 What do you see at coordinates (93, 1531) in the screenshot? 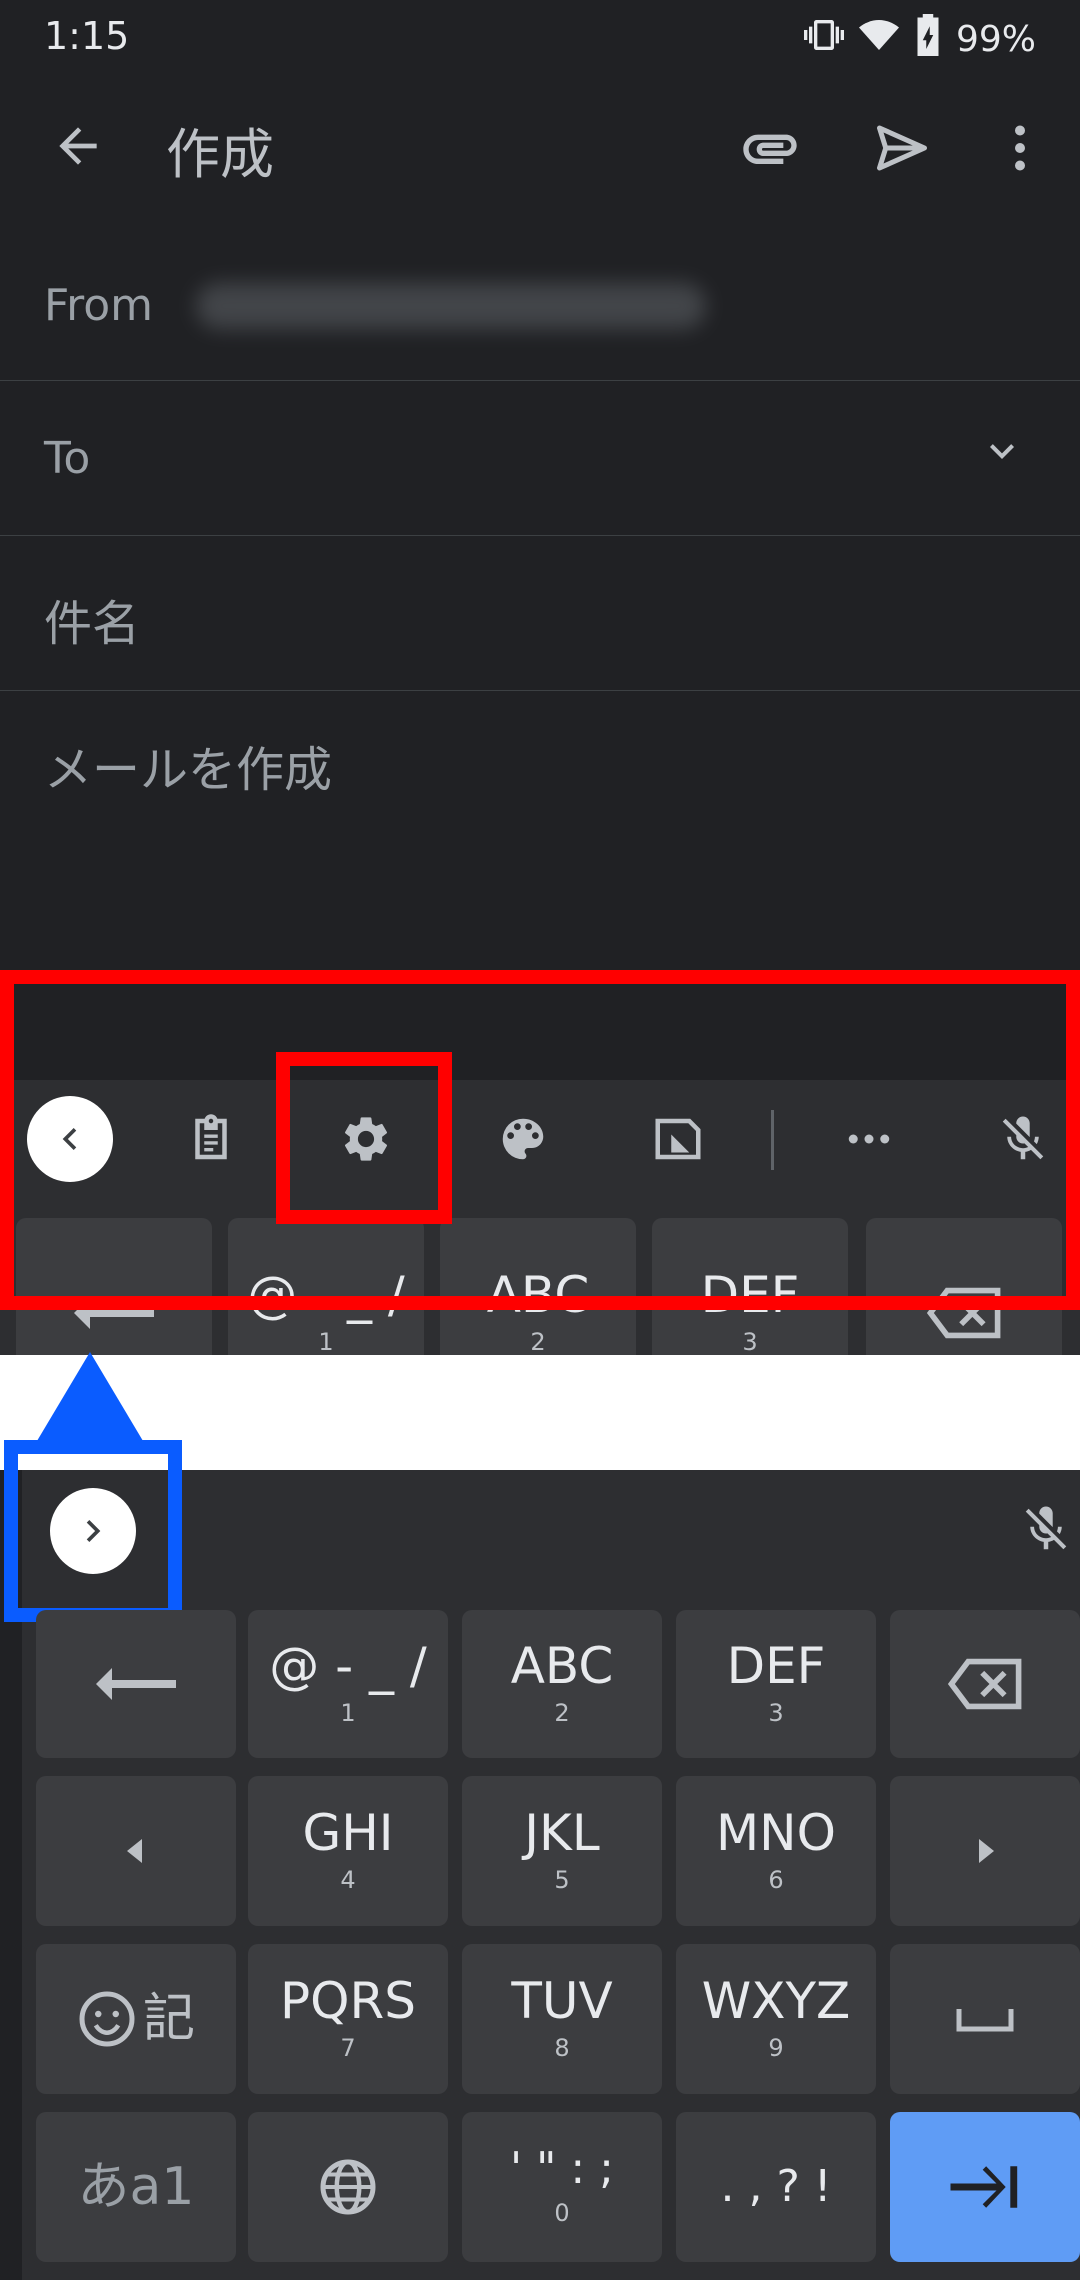
I see `highlight-expand-box` at bounding box center [93, 1531].